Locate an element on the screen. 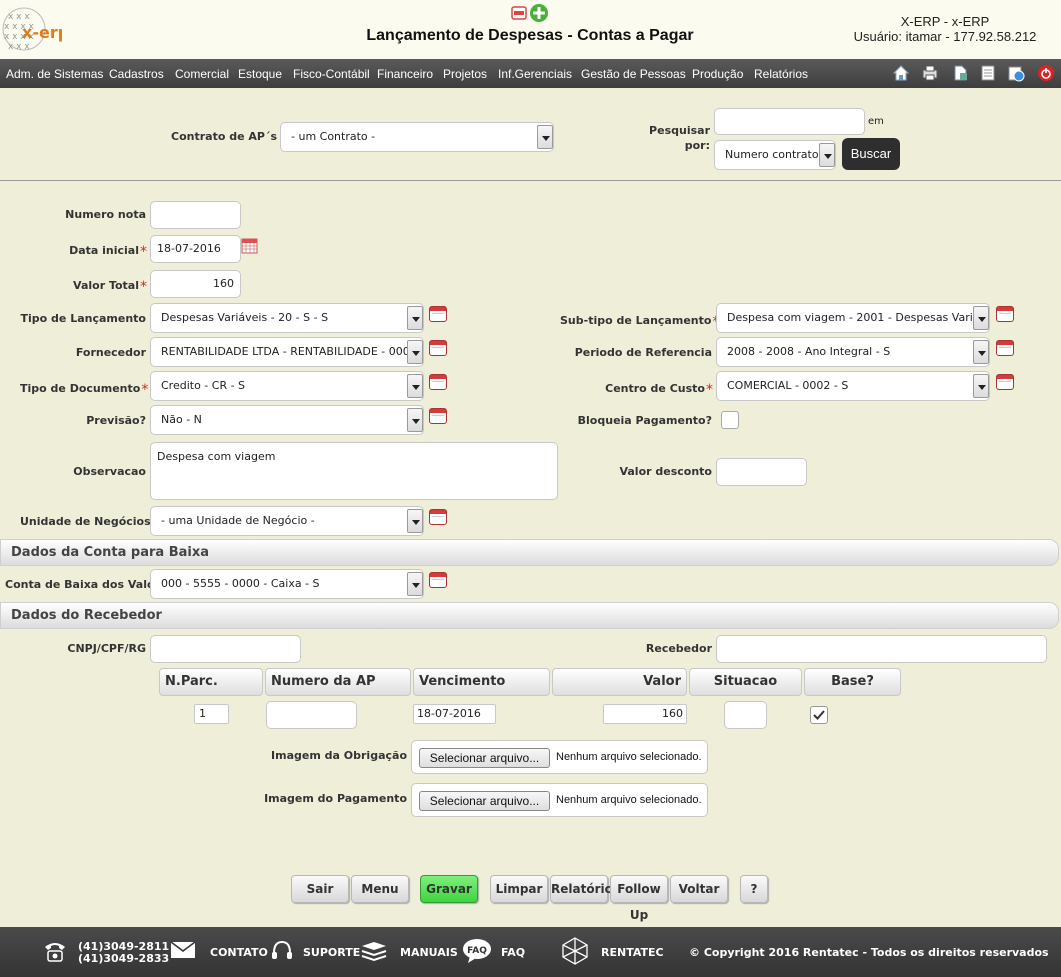  previsao-select: Não - N is located at coordinates (287, 420).